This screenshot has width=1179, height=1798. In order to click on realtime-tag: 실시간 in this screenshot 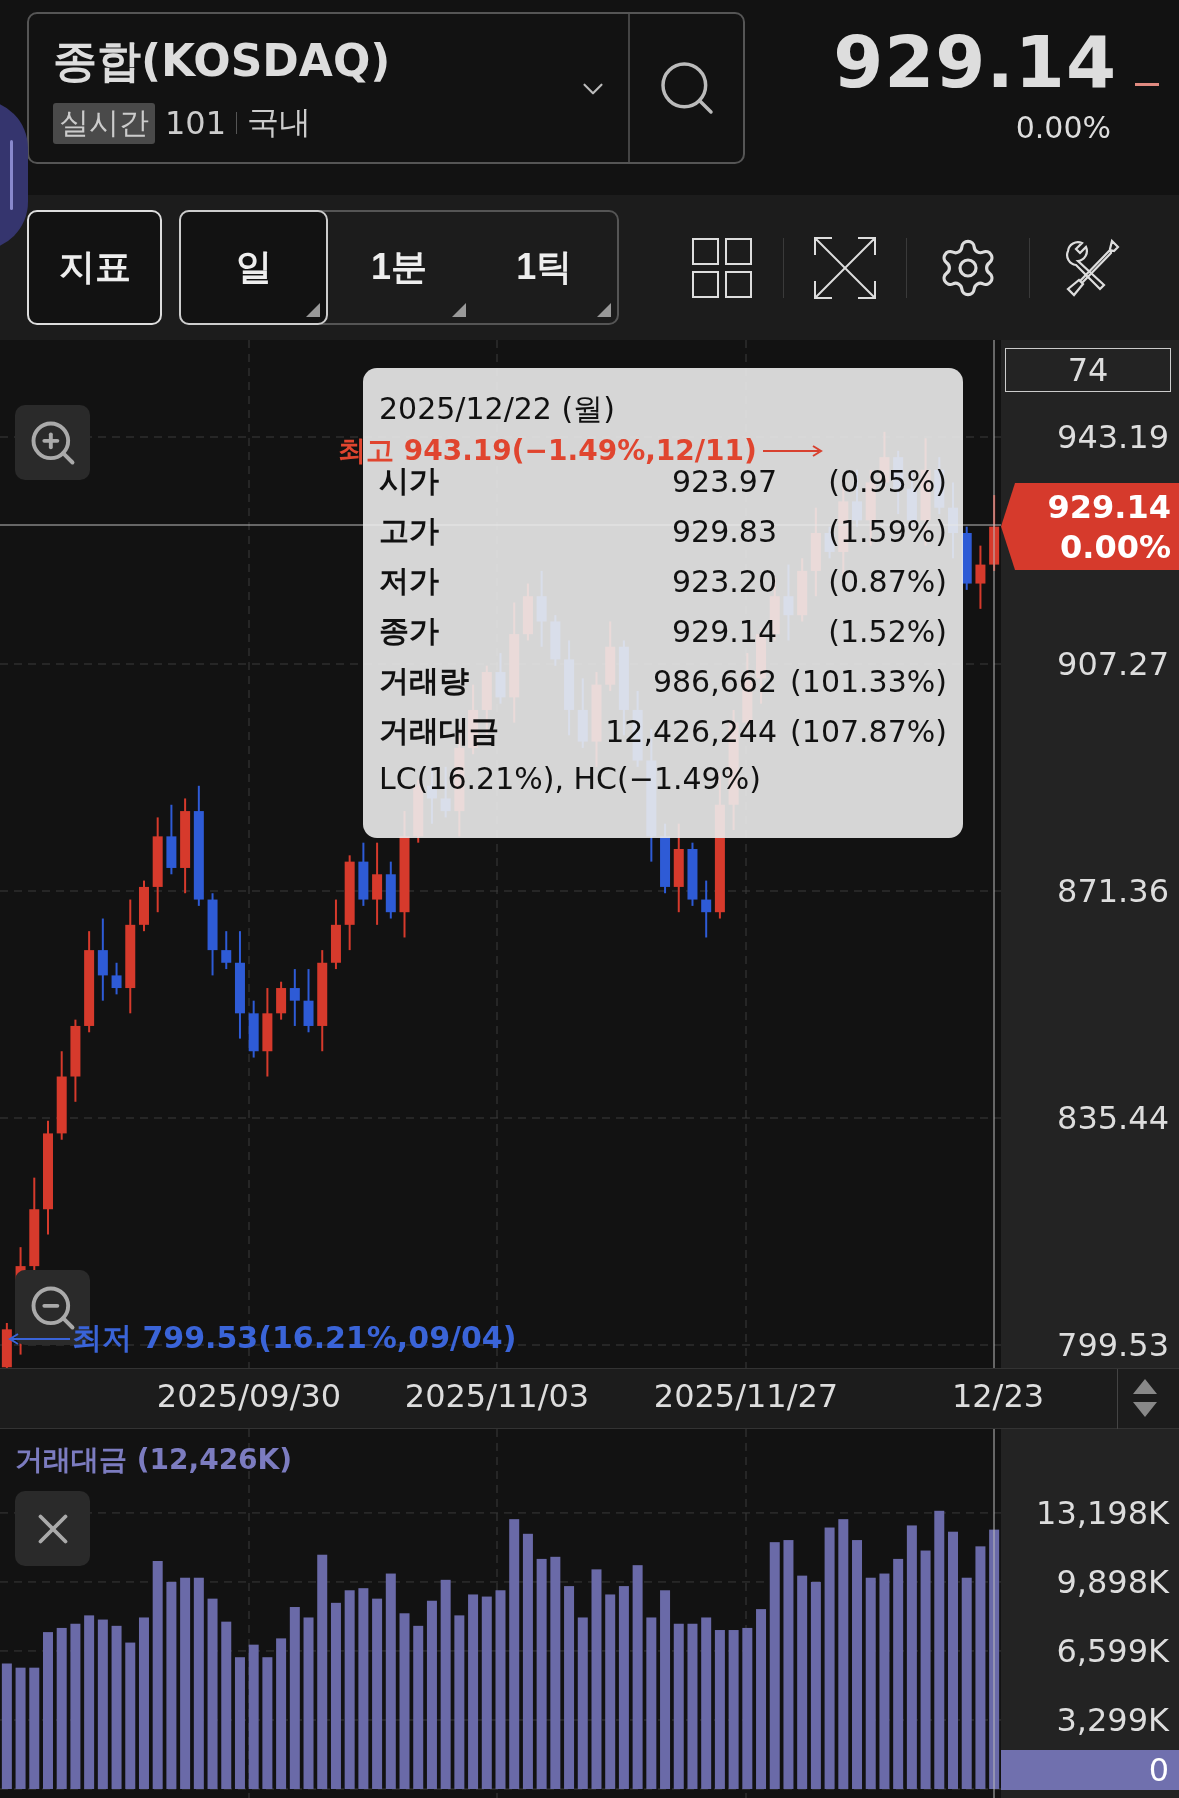, I will do `click(104, 123)`.